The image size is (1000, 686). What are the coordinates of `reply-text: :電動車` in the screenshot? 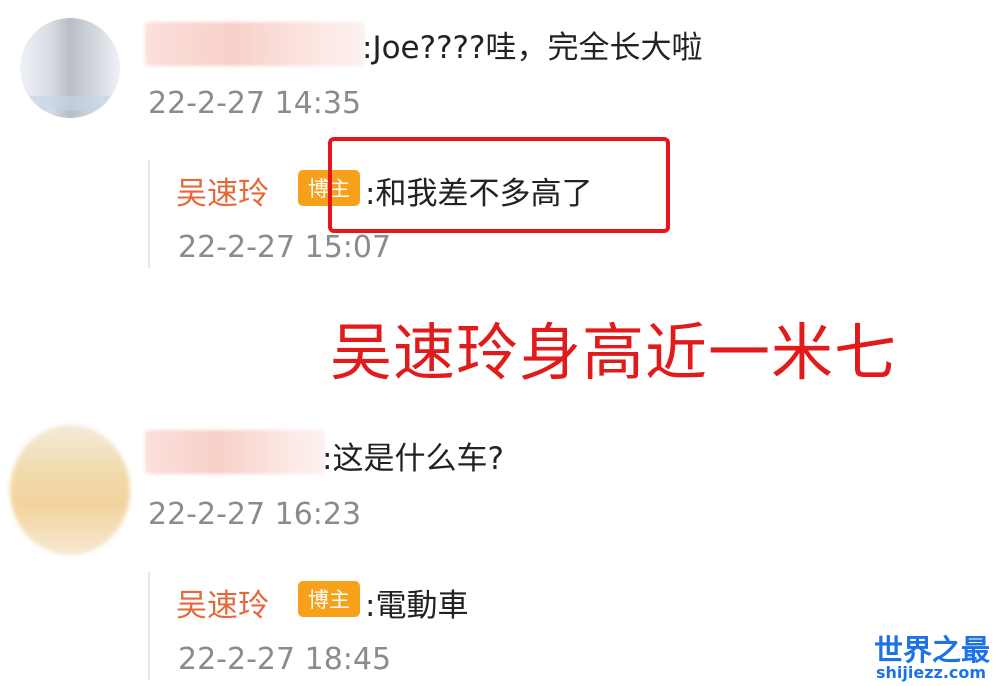 It's located at (417, 606).